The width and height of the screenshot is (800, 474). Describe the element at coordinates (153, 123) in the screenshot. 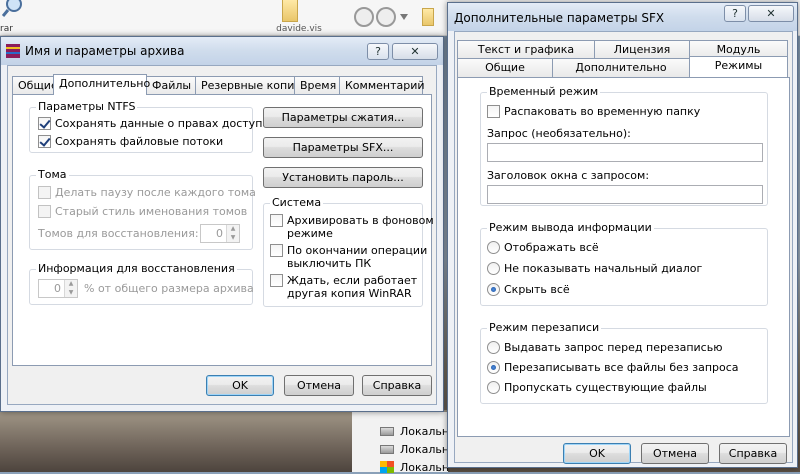

I see `save-access-rights-option: Сохранять данные о правах доступа` at that location.